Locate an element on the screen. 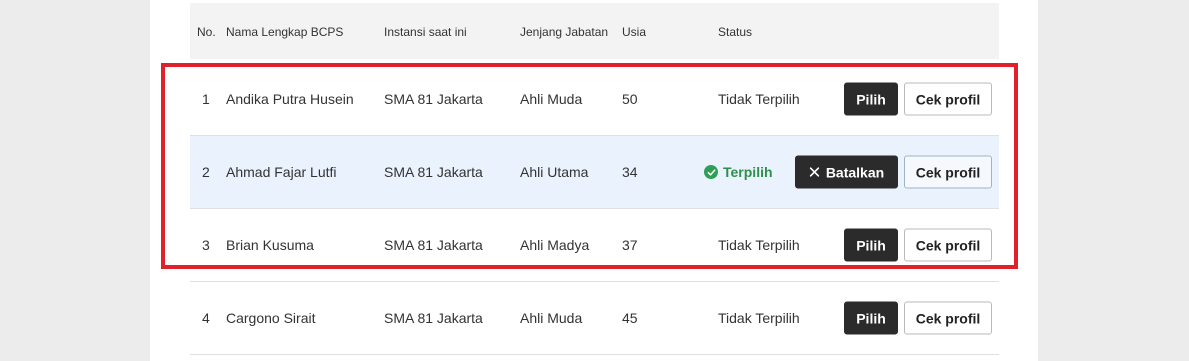 Image resolution: width=1189 pixels, height=361 pixels. row-jenjang: Ahli Utama is located at coordinates (554, 172).